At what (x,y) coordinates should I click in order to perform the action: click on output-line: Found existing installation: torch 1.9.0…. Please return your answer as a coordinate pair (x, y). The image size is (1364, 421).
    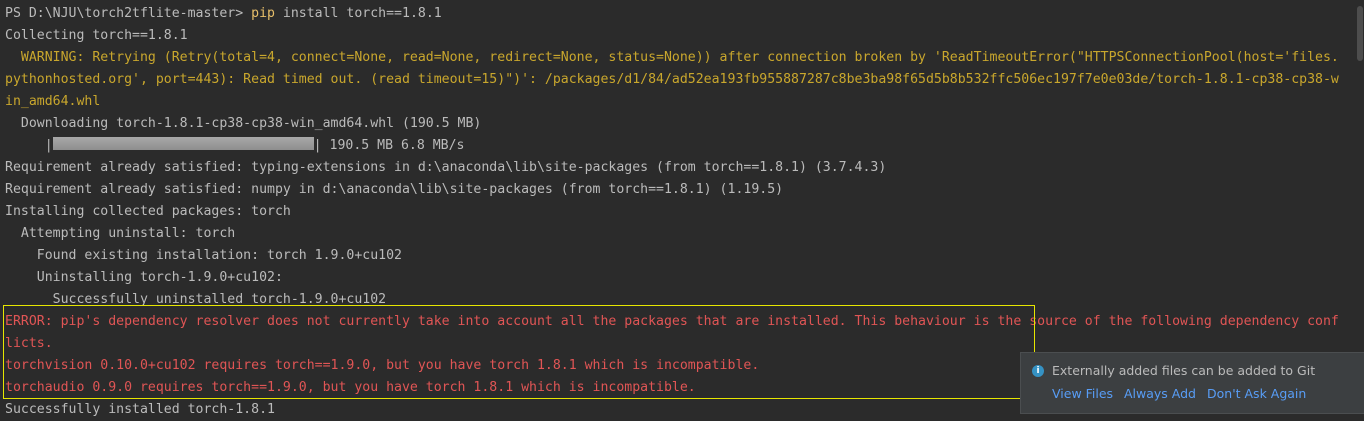
    Looking at the image, I should click on (203, 255).